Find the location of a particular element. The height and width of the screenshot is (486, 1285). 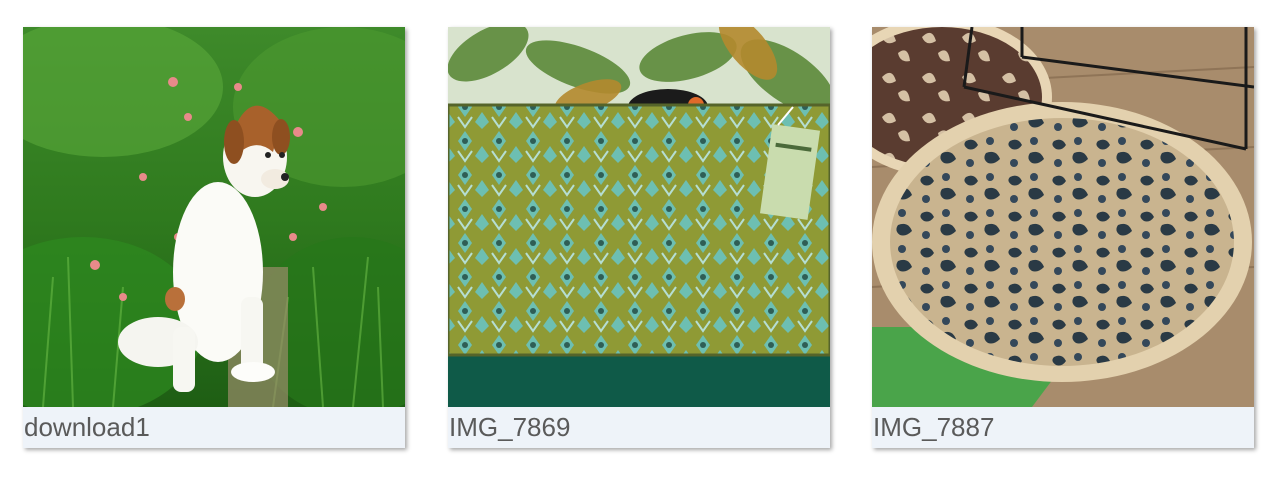

item-name: download1 is located at coordinates (214, 427).